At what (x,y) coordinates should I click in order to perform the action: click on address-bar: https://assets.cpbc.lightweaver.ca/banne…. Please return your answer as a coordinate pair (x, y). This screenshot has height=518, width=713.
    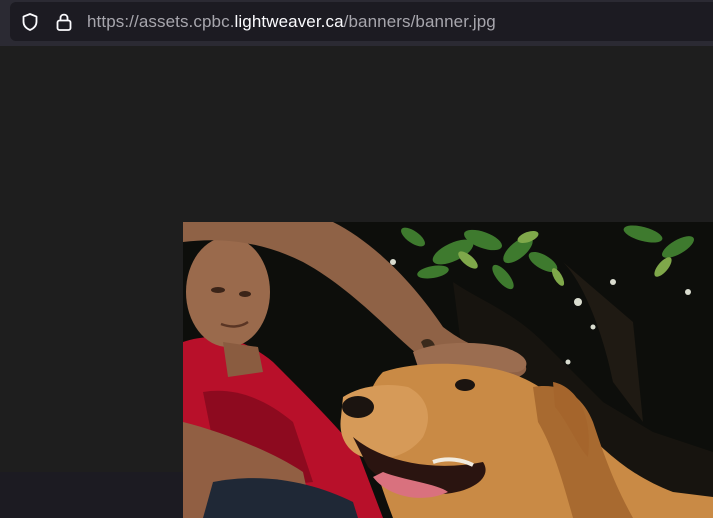
    Looking at the image, I should click on (361, 21).